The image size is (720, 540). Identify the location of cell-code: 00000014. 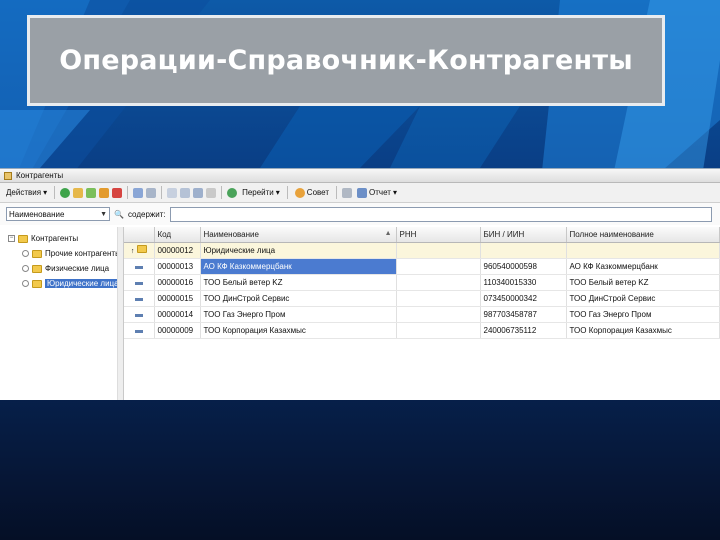
(177, 314).